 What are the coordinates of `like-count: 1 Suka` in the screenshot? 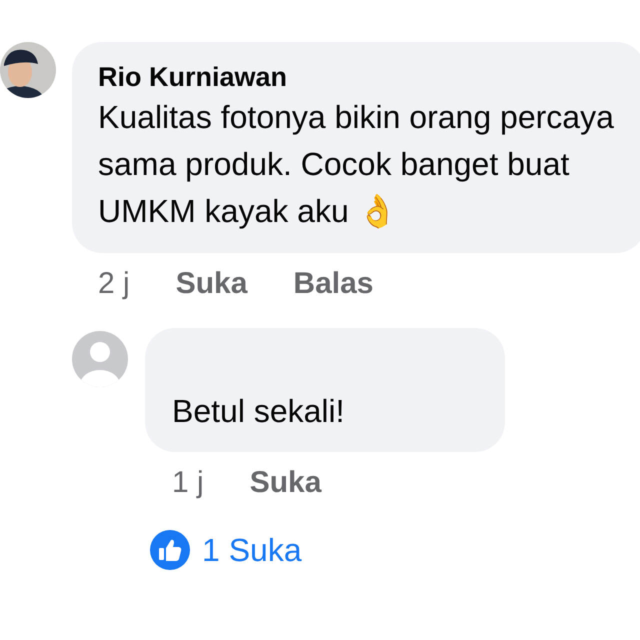 It's located at (252, 550).